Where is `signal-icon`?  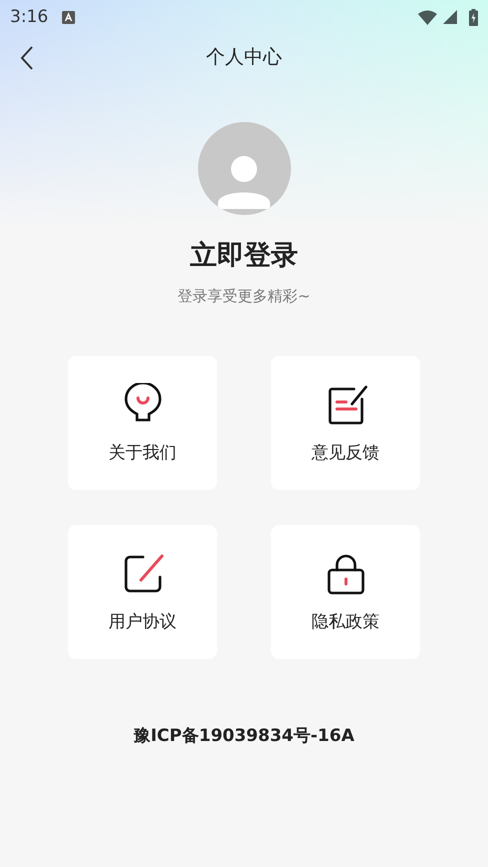 signal-icon is located at coordinates (450, 17).